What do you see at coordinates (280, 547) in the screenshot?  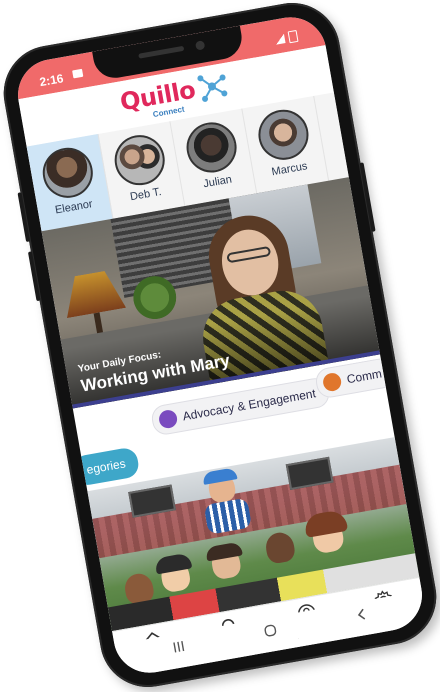 I see `cartoon-character` at bounding box center [280, 547].